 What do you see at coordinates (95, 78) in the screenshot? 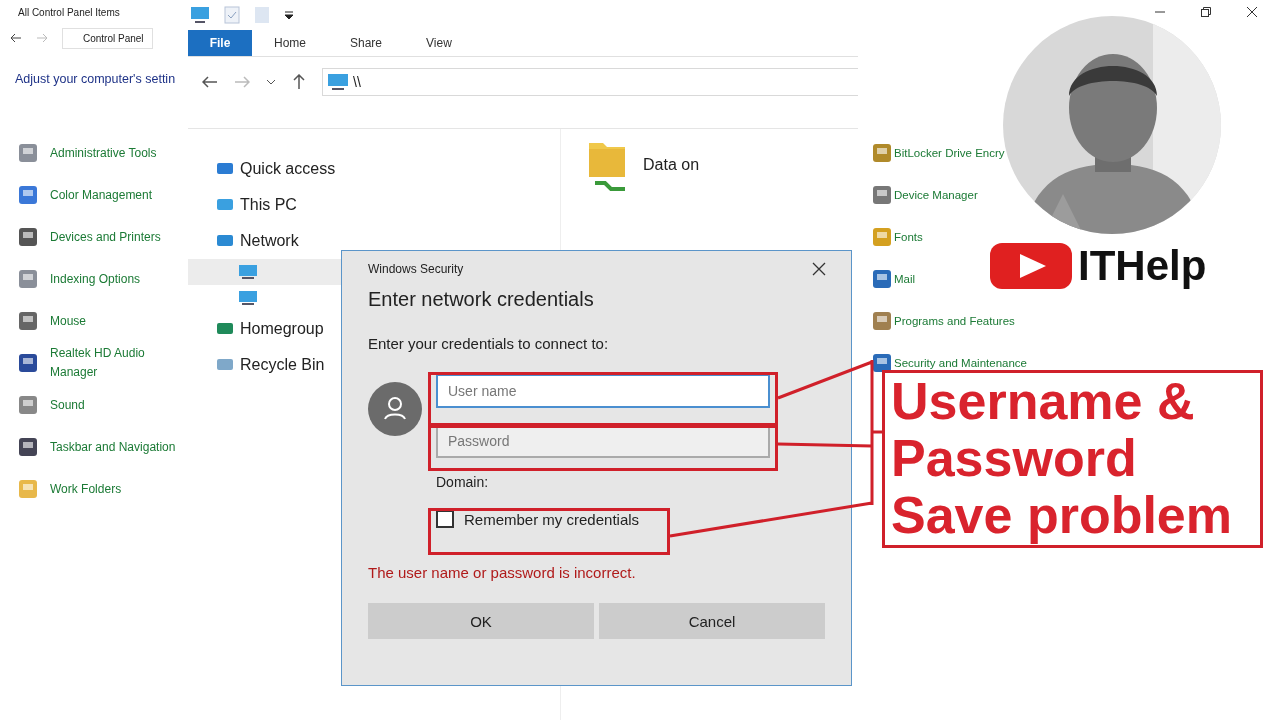
I see `page-heading: Adjust your computer's settin` at bounding box center [95, 78].